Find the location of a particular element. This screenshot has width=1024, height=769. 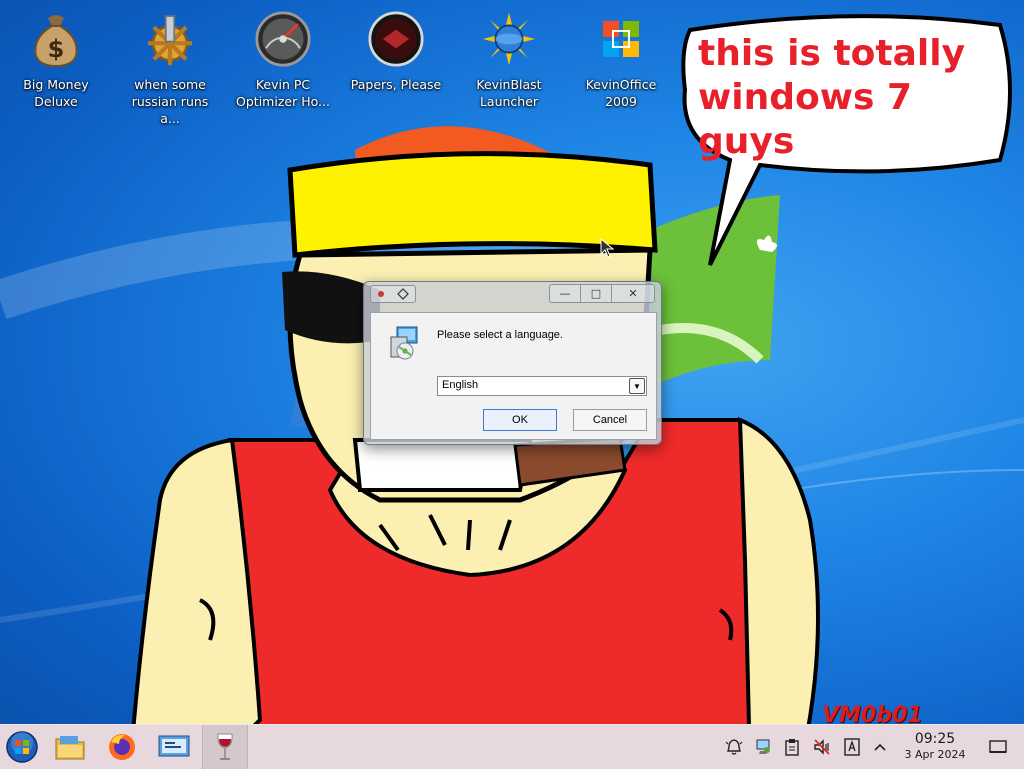

tray-volume is located at coordinates (822, 747).